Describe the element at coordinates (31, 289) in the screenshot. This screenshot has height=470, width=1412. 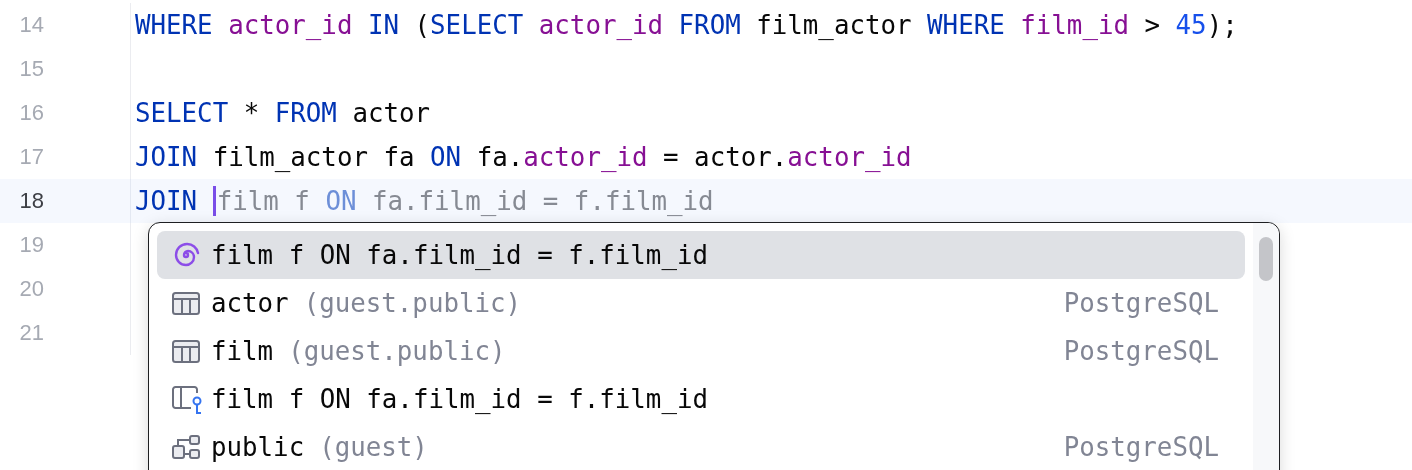
I see `line-number: 20` at that location.